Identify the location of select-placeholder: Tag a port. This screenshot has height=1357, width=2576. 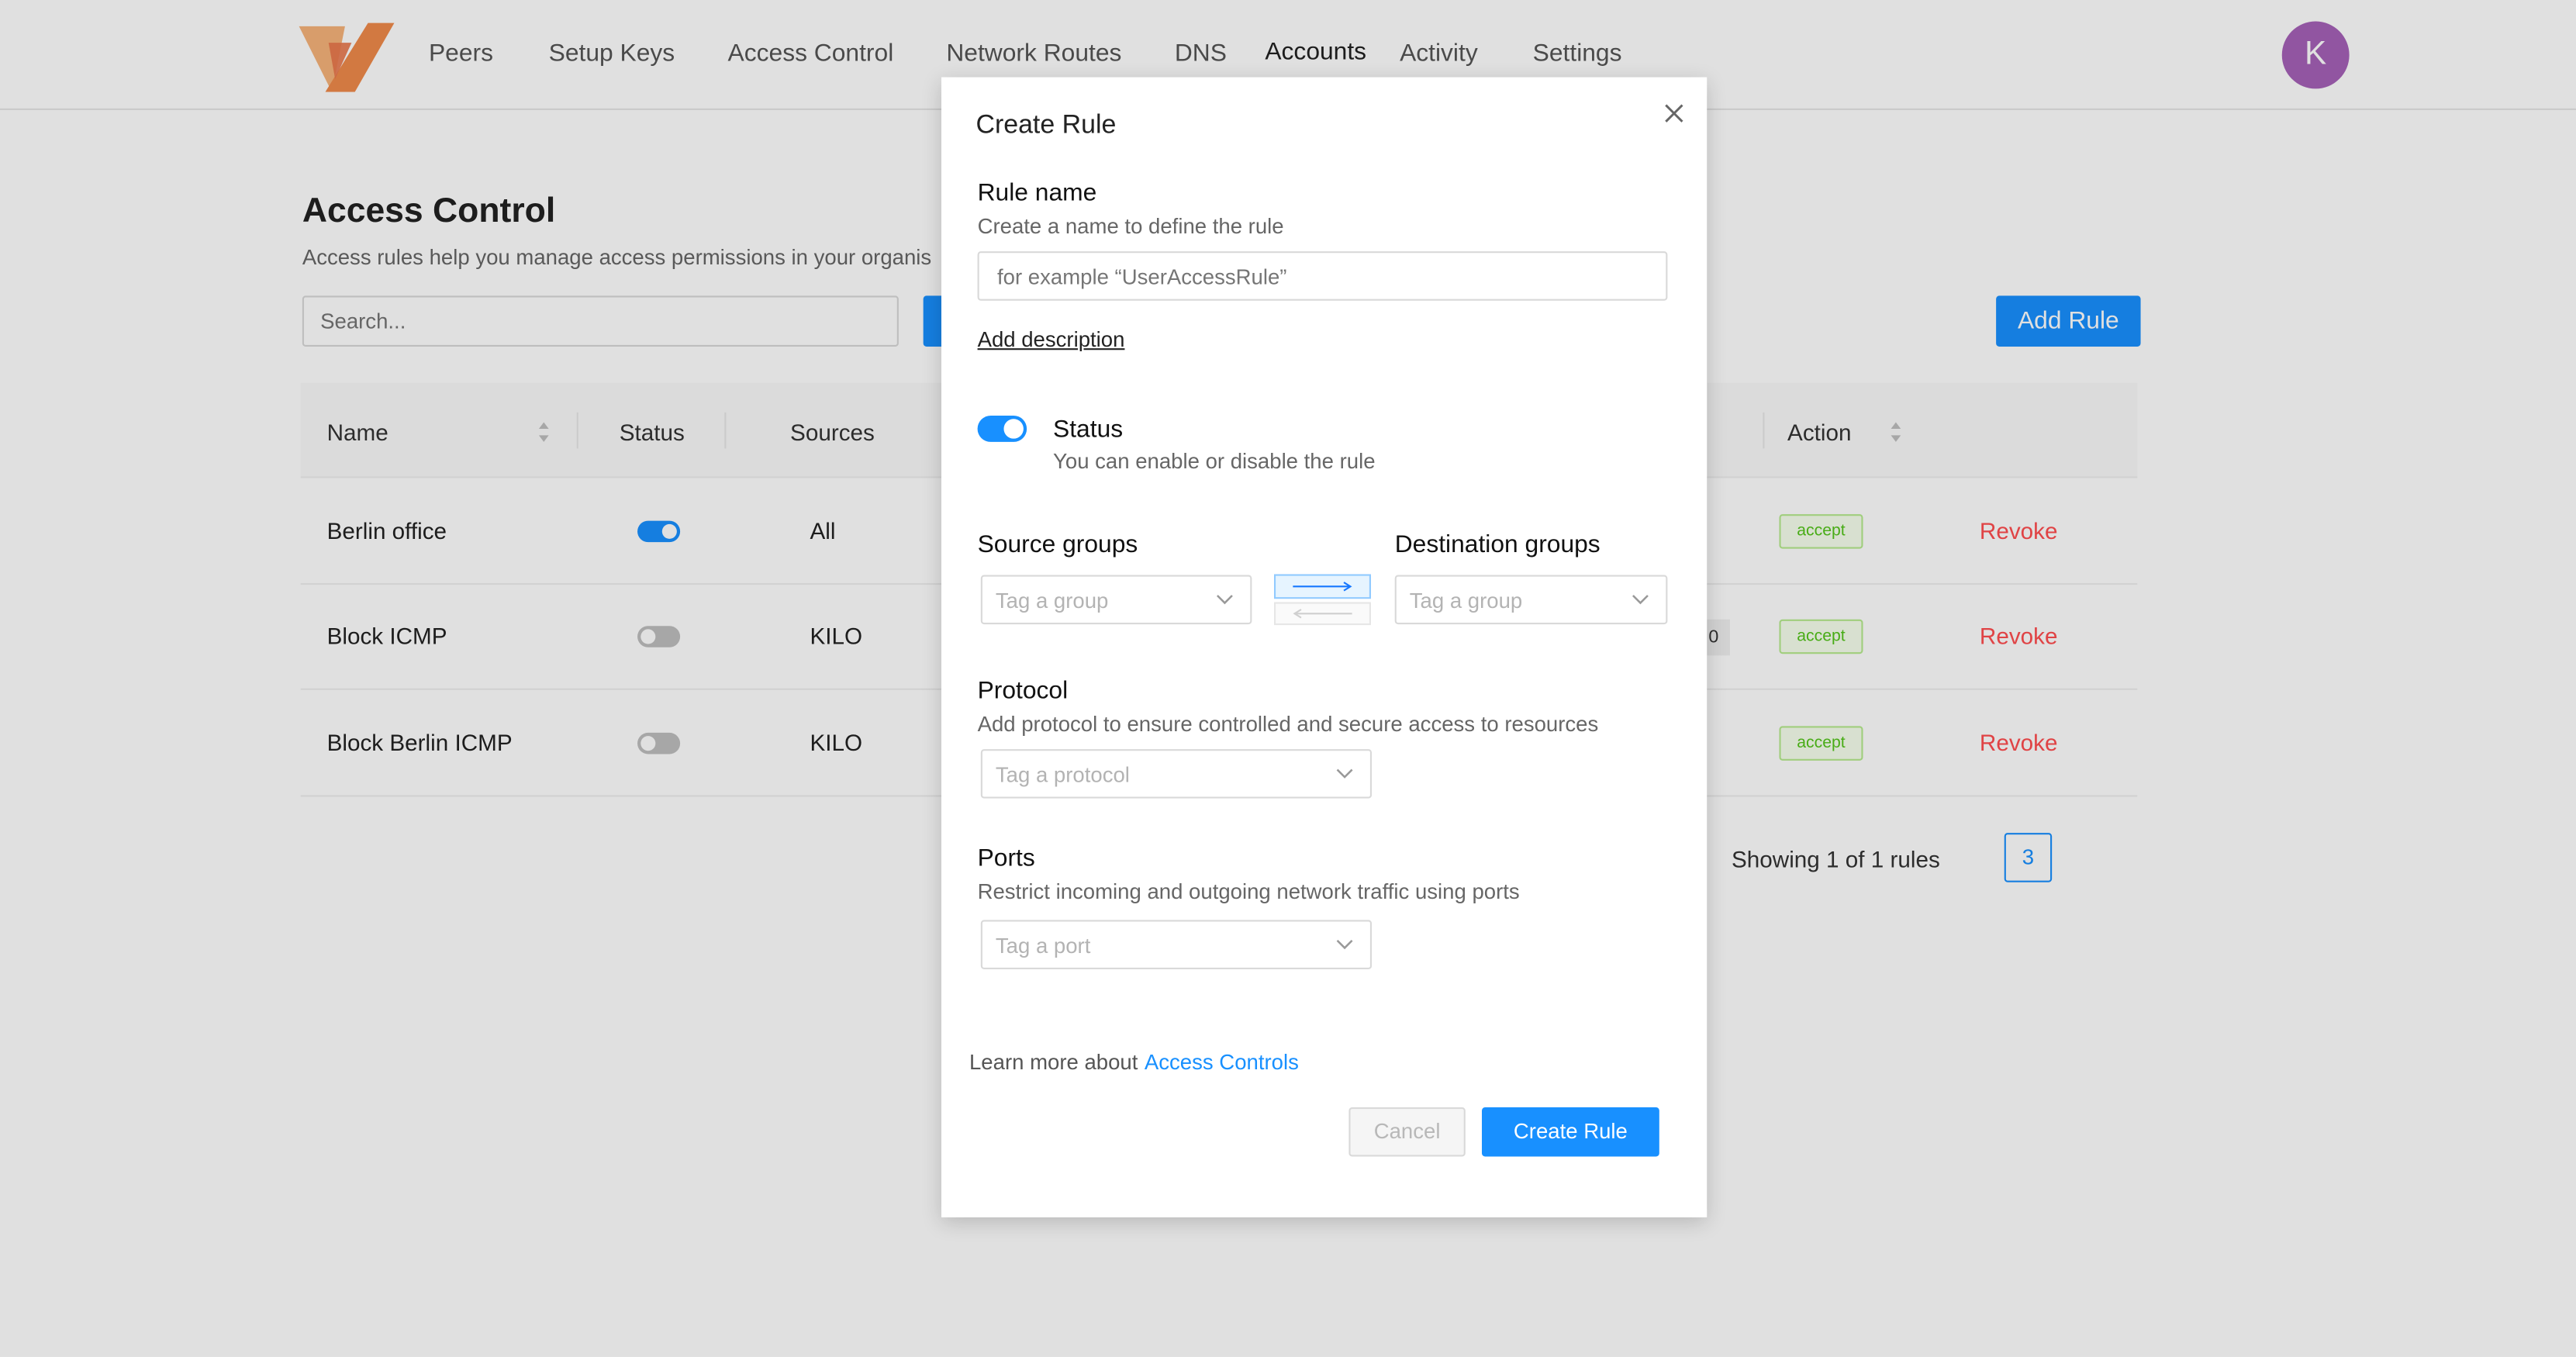
(1043, 946).